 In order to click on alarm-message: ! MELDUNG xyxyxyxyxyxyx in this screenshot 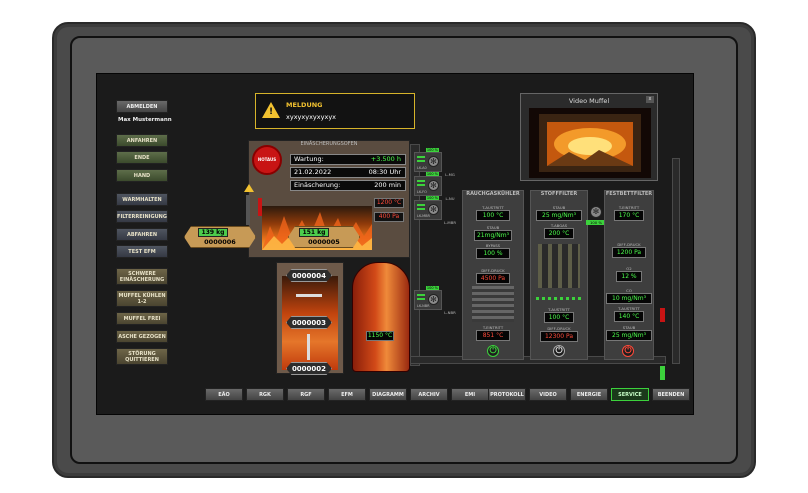, I will do `click(335, 111)`.